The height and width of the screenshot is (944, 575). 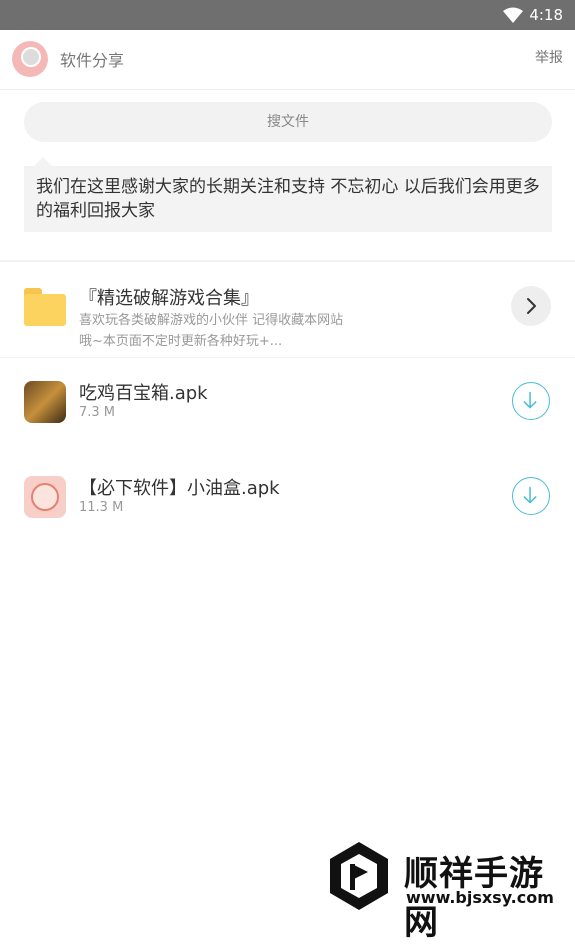 What do you see at coordinates (92, 60) in the screenshot?
I see `page-title: 软件分享` at bounding box center [92, 60].